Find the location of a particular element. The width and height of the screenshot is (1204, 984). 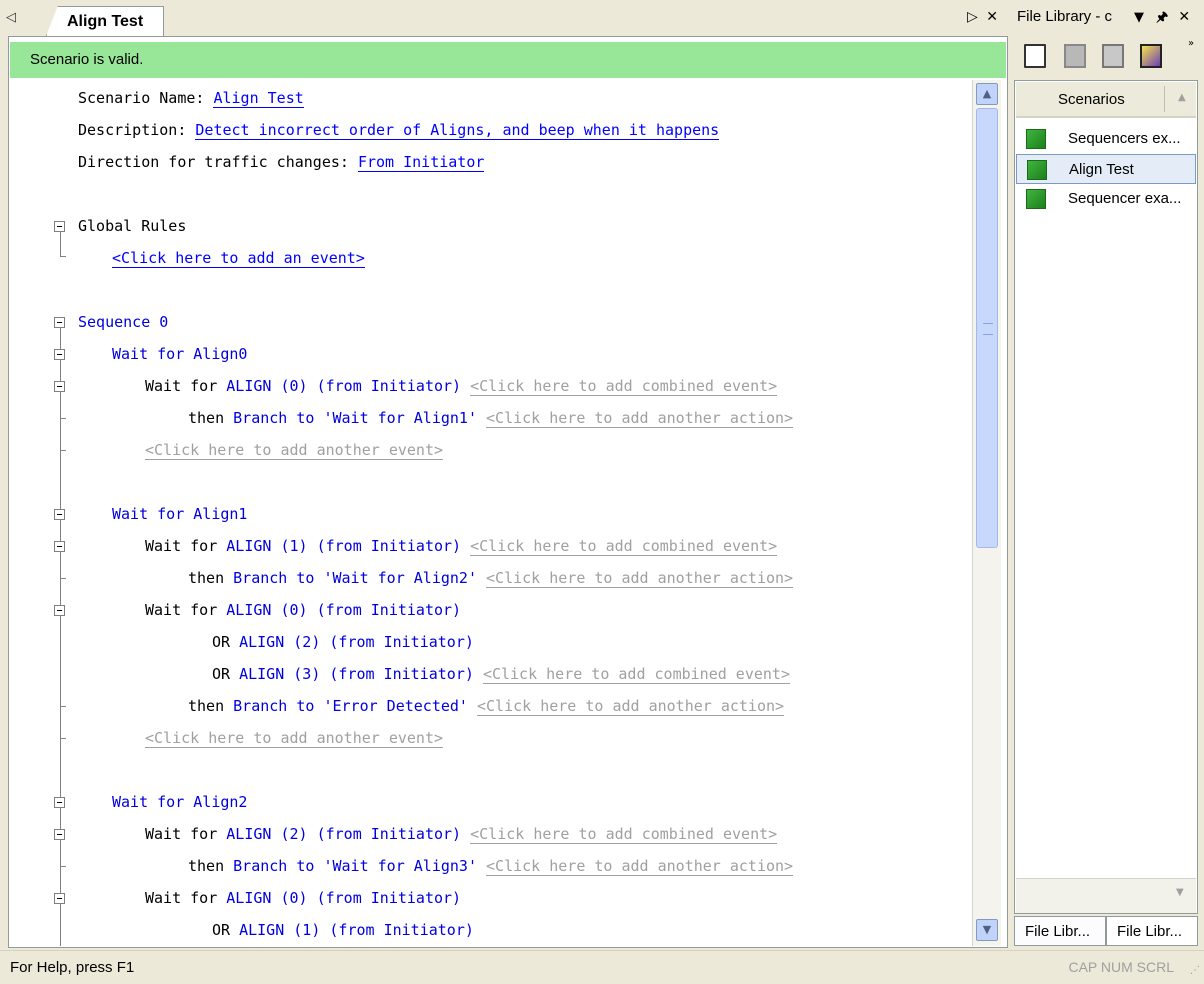

global-rules-heading: Global Rules is located at coordinates (132, 226).